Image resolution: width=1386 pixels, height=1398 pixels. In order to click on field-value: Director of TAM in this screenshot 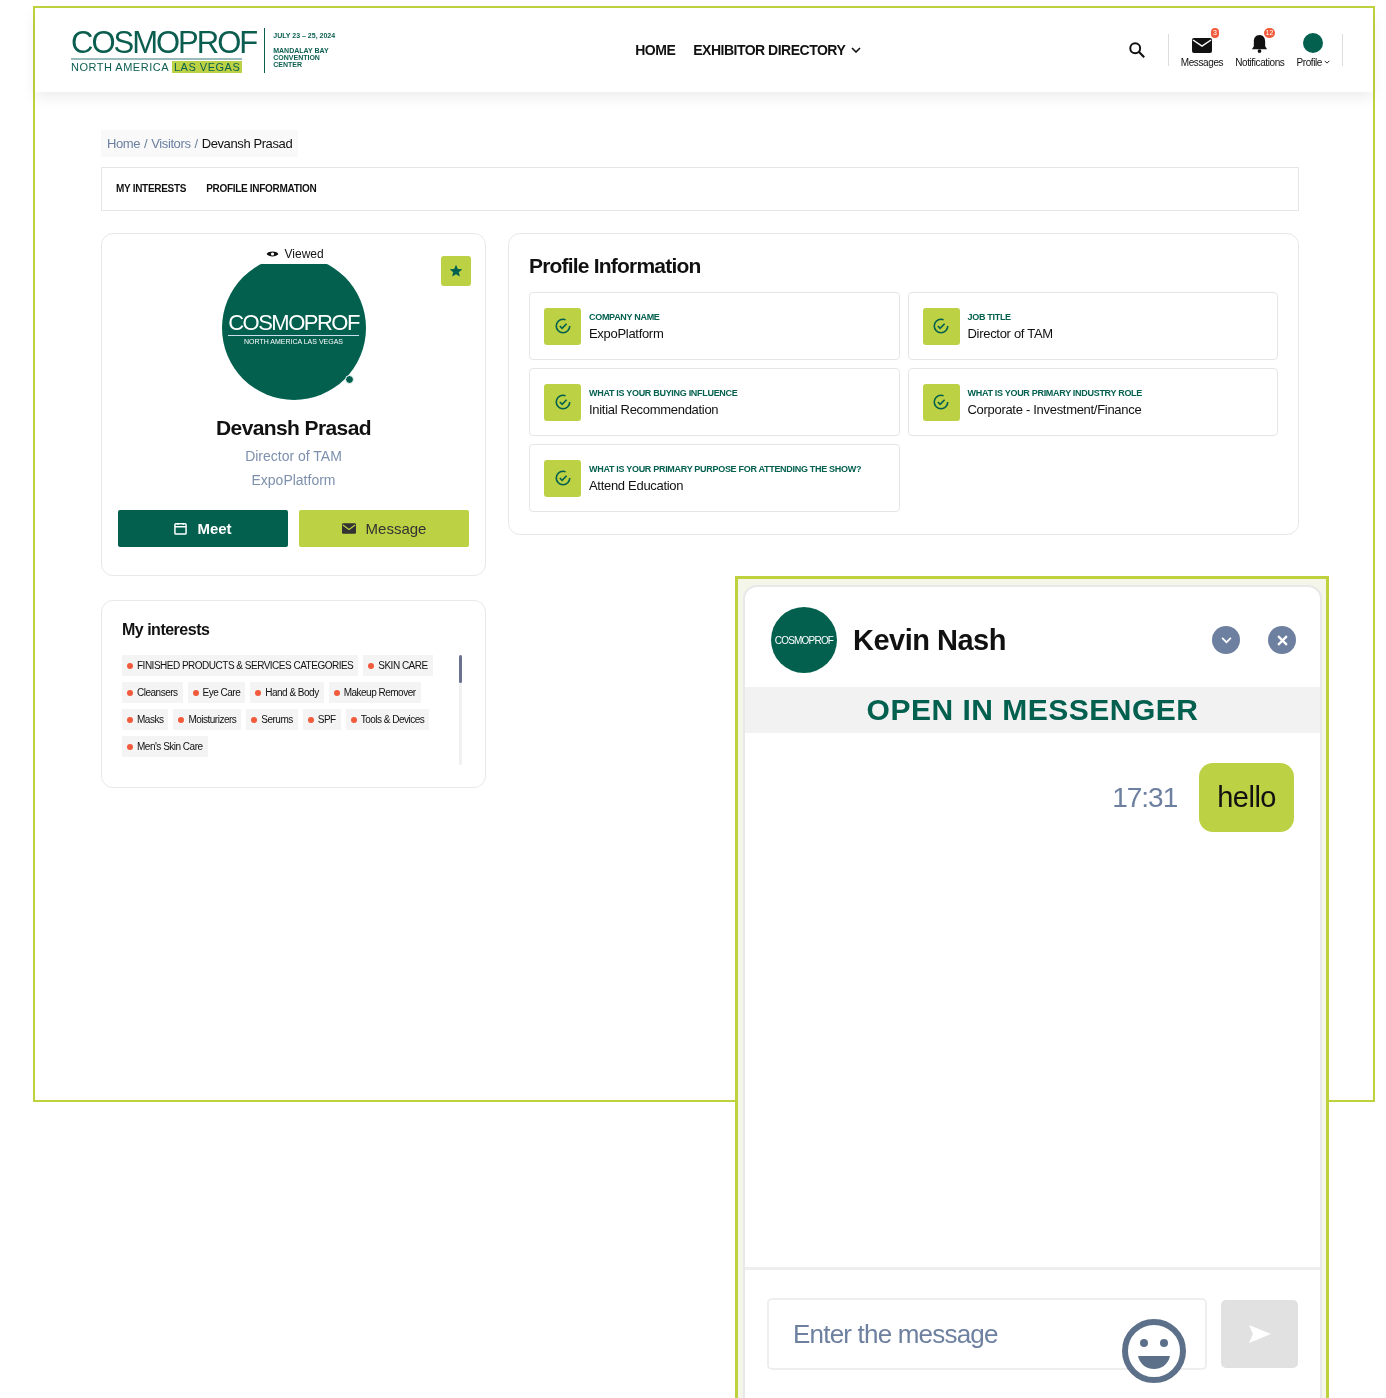, I will do `click(1010, 333)`.